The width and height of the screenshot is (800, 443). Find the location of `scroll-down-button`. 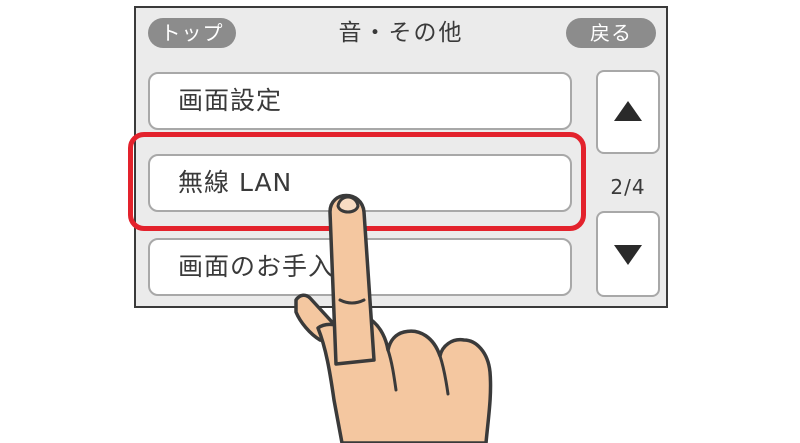

scroll-down-button is located at coordinates (628, 254).